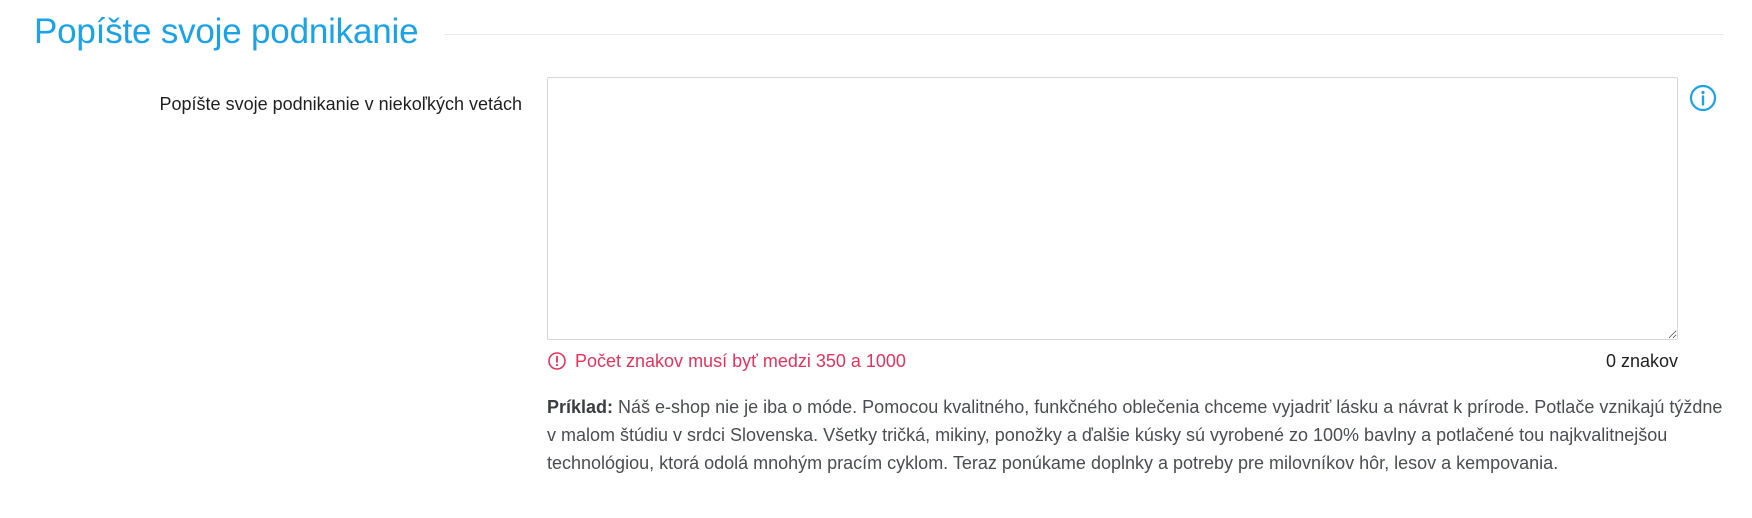 Image resolution: width=1752 pixels, height=518 pixels. I want to click on header-divider, so click(1084, 34).